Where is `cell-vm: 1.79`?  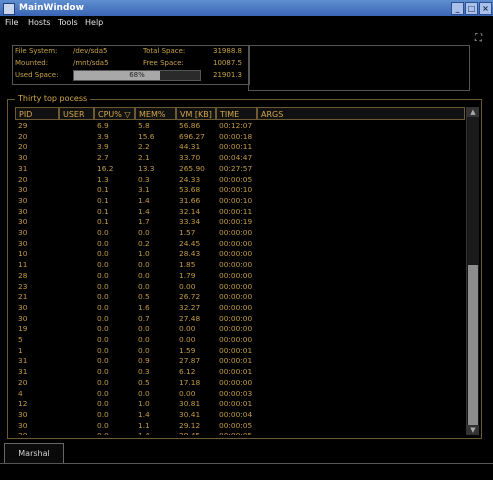 cell-vm: 1.79 is located at coordinates (187, 275).